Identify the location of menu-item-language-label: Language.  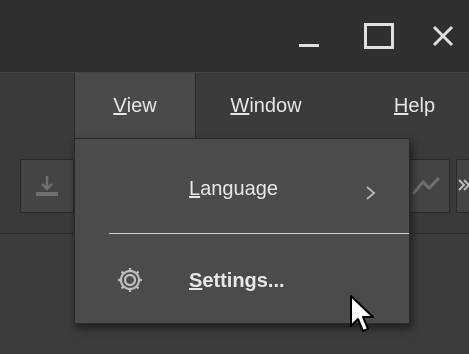
(233, 189).